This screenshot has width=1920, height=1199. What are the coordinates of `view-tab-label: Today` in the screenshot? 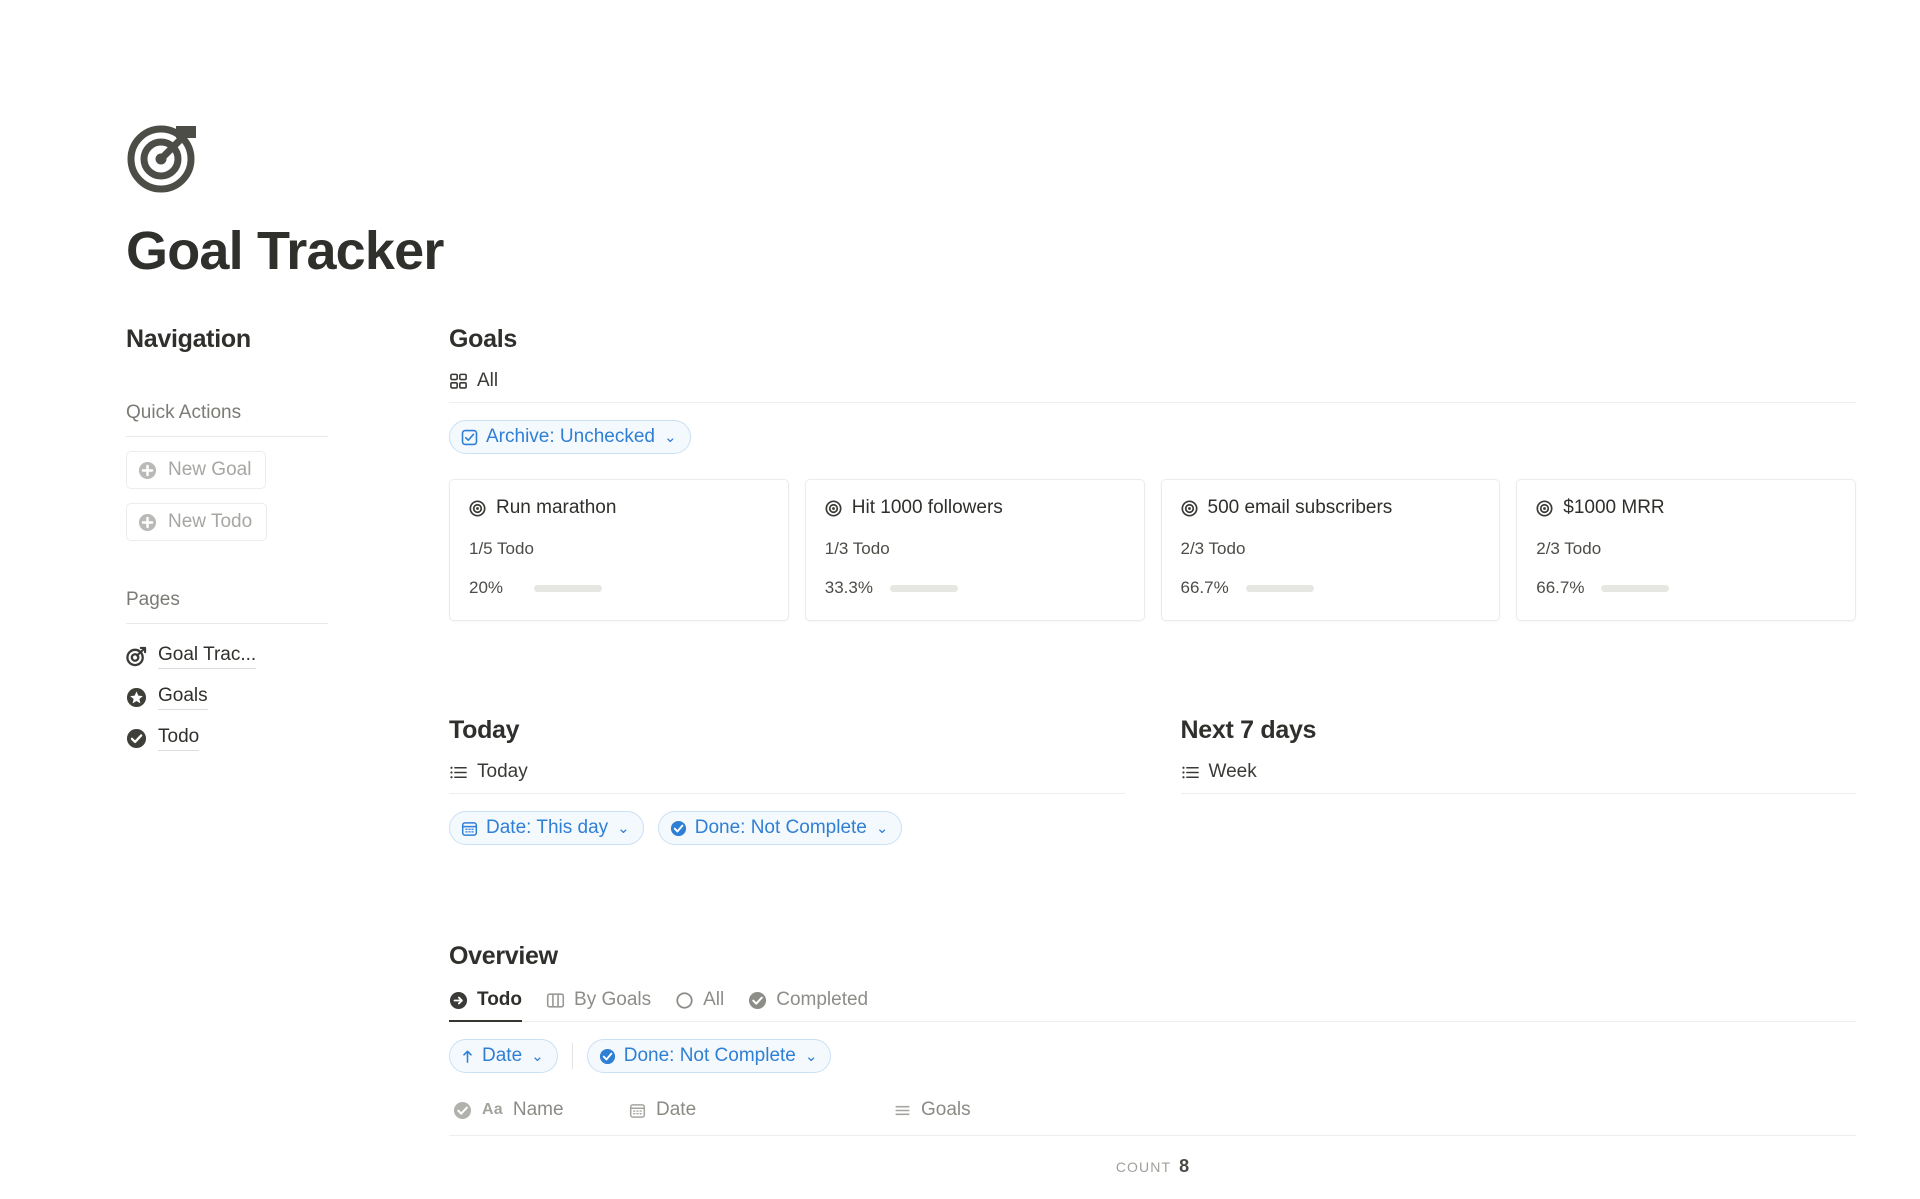 It's located at (502, 772).